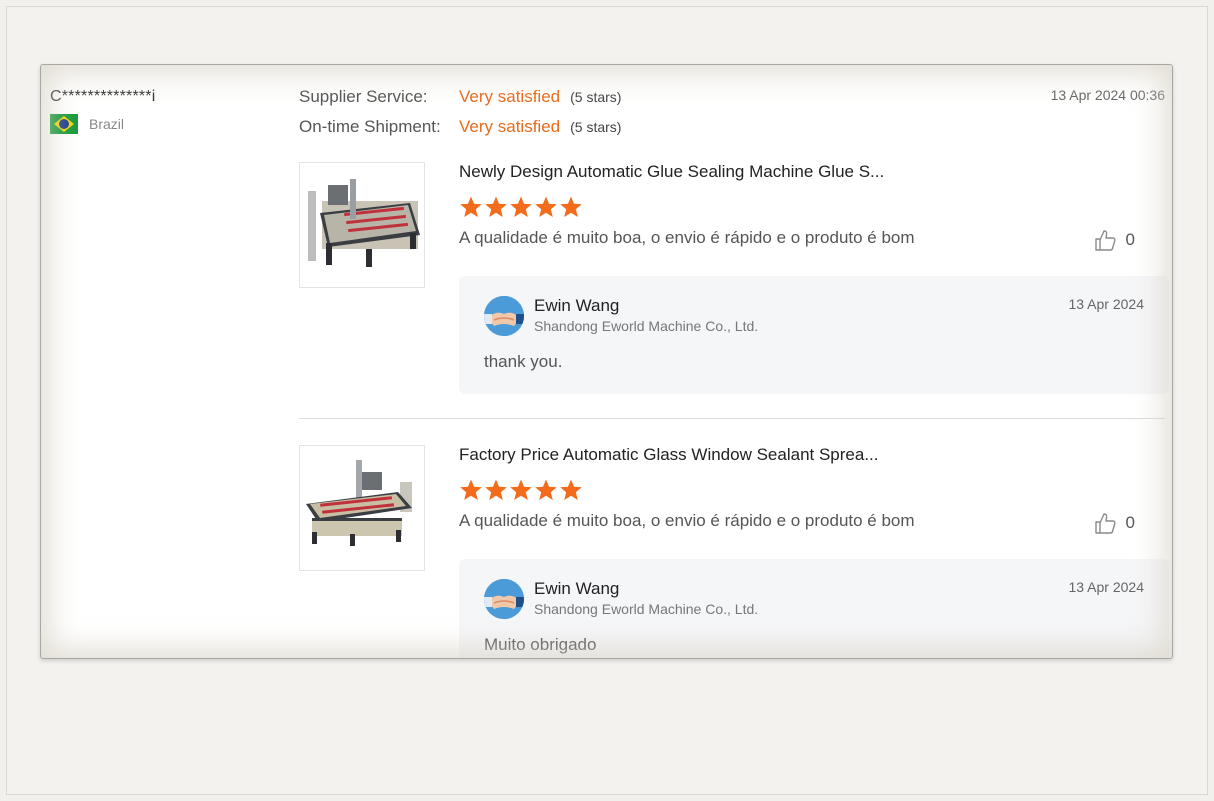  I want to click on buyer-country: Brazil, so click(102, 124).